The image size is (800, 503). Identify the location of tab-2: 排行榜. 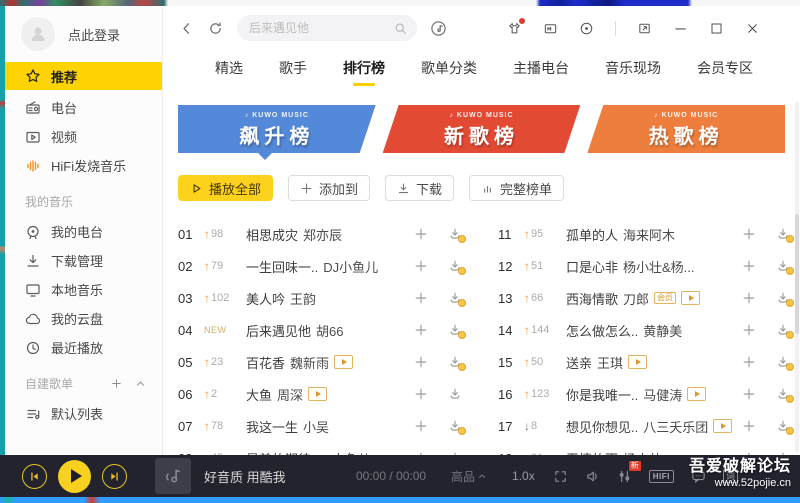
(364, 74).